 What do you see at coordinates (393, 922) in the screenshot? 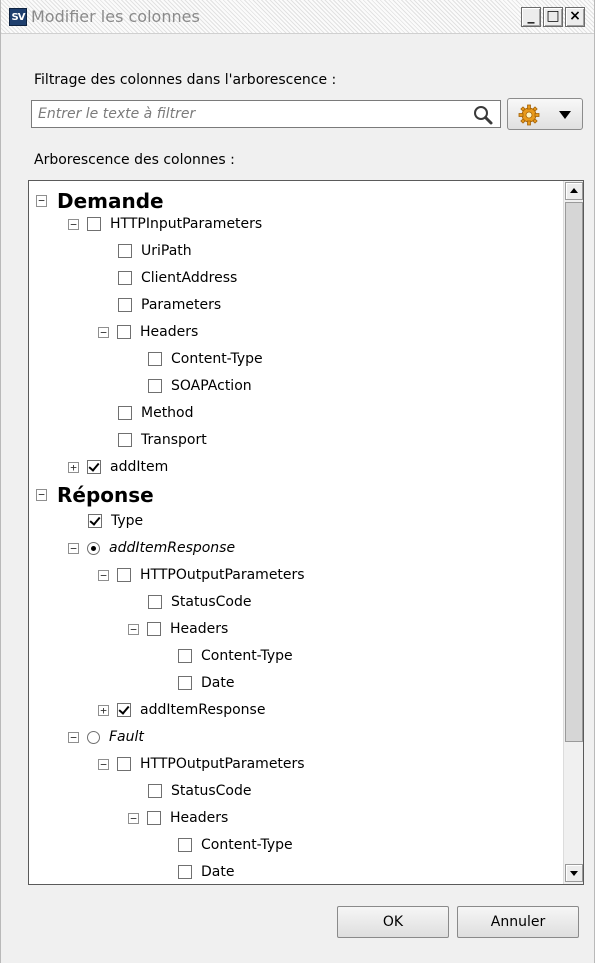
I see `ok-button: OK` at bounding box center [393, 922].